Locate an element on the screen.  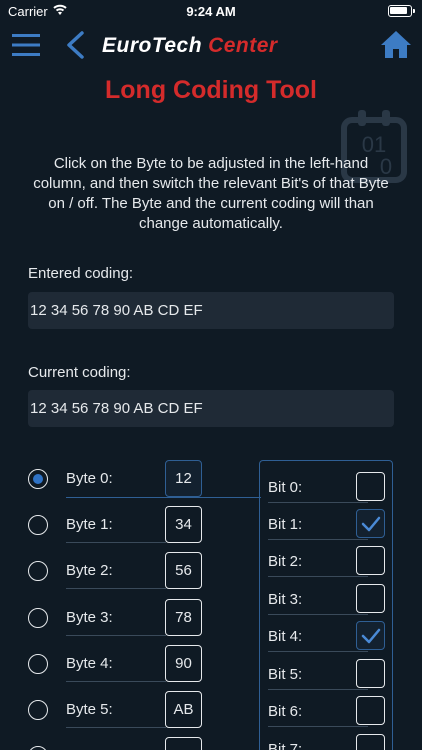
logo-text-primary: EuroTech is located at coordinates (152, 45).